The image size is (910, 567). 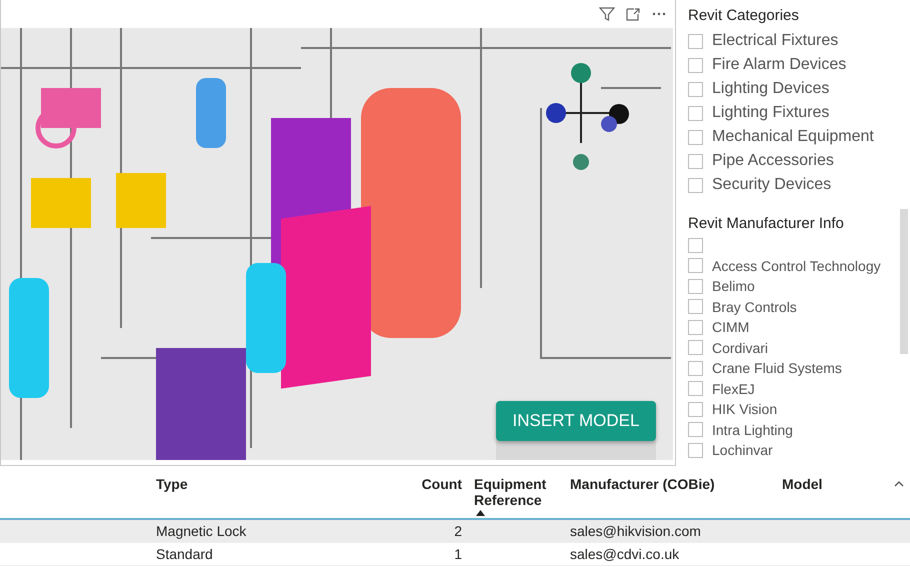 What do you see at coordinates (779, 65) in the screenshot?
I see `slicer-item: Fire Alarm Devices` at bounding box center [779, 65].